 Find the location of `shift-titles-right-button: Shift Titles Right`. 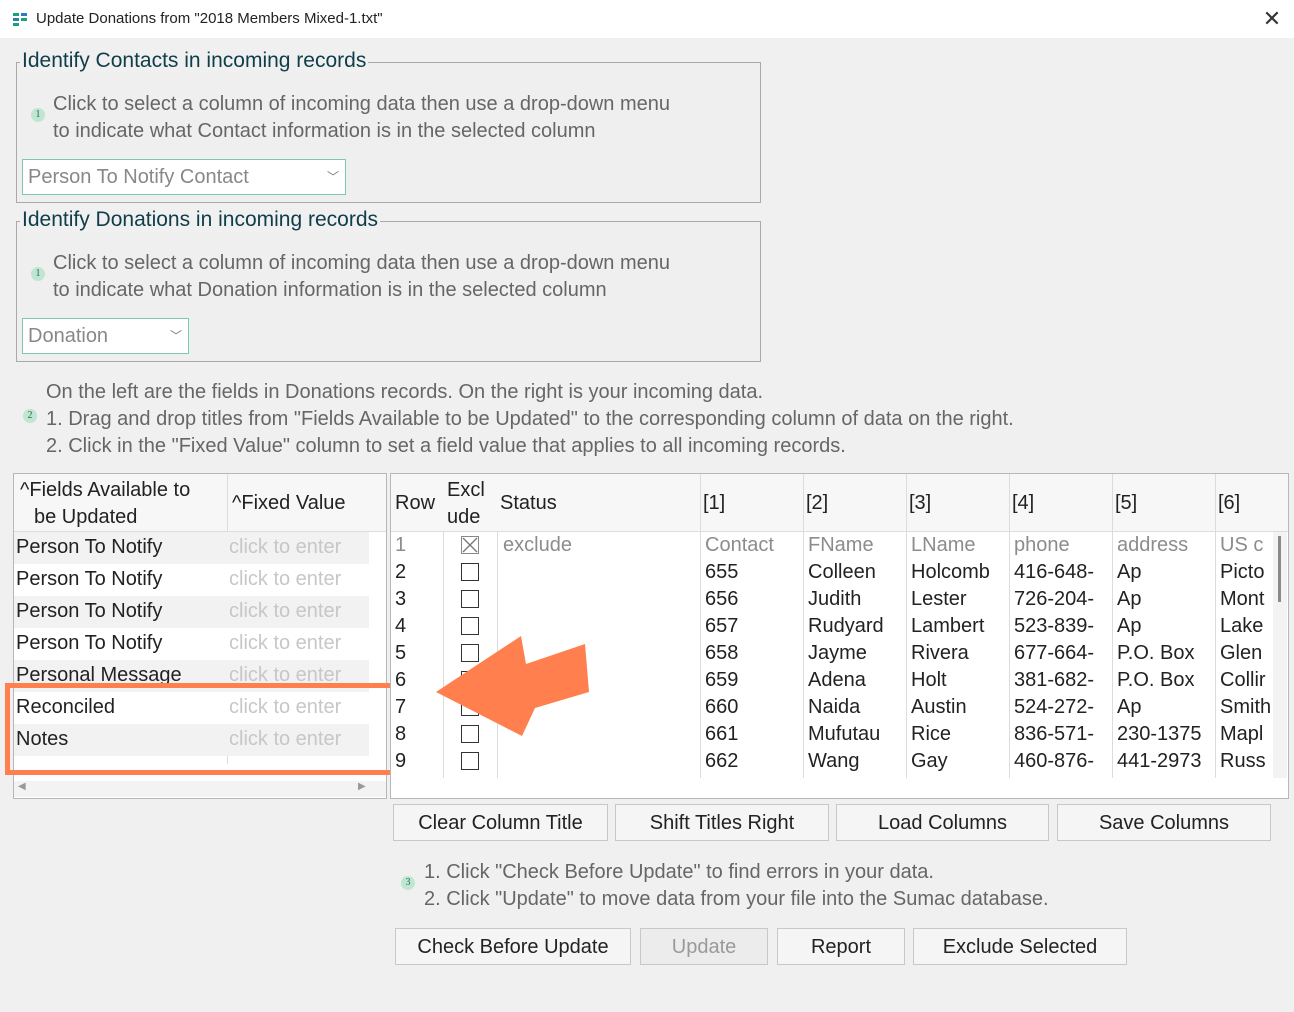

shift-titles-right-button: Shift Titles Right is located at coordinates (722, 822).